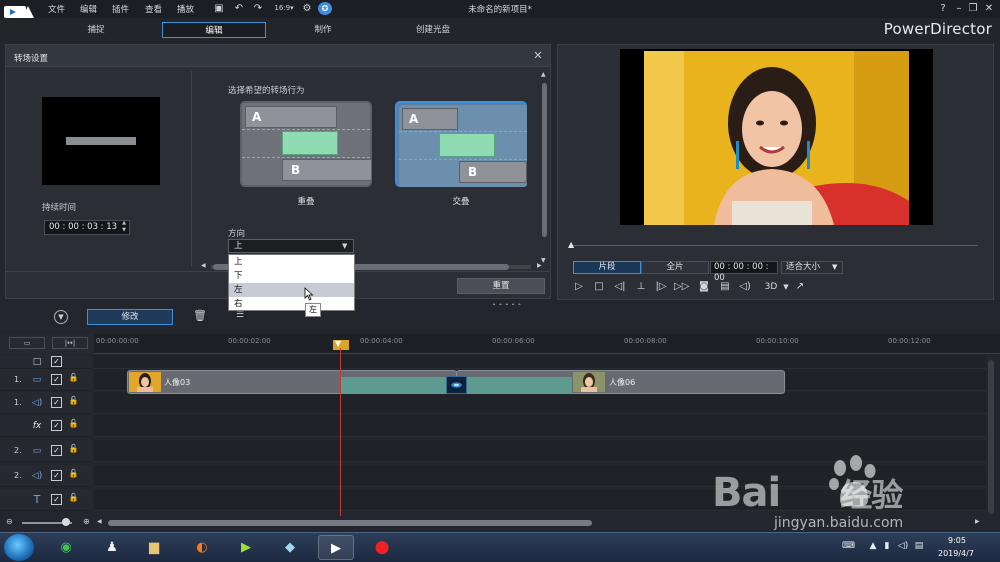 This screenshot has width=1000, height=562. What do you see at coordinates (681, 287) in the screenshot?
I see `fast-forward-icon: ▷▷` at bounding box center [681, 287].